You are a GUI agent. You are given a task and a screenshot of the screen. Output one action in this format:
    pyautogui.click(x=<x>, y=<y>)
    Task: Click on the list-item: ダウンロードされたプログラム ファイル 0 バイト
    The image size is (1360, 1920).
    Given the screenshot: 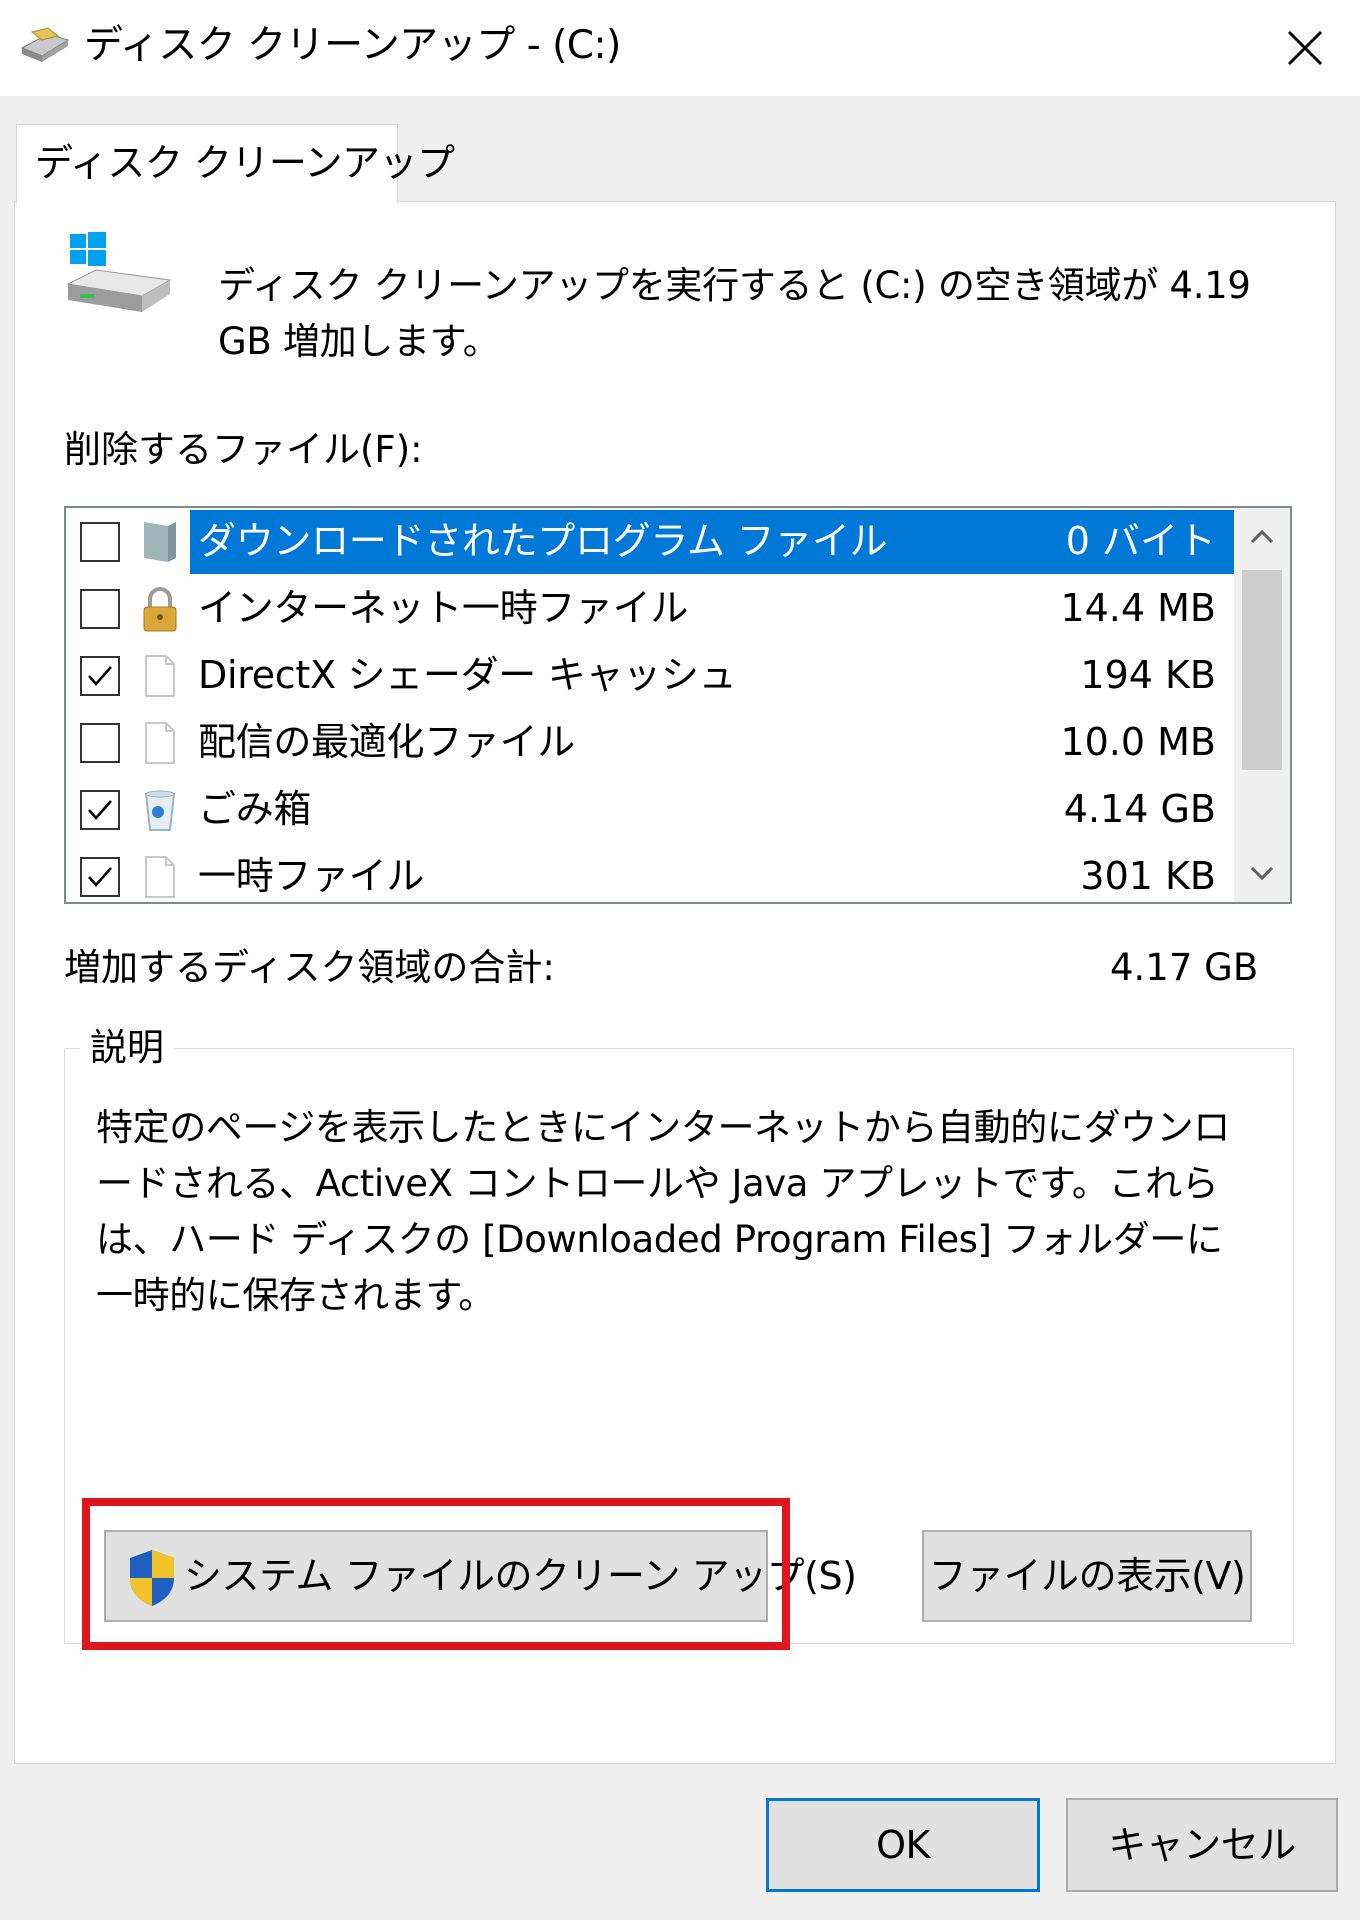 What is the action you would take?
    pyautogui.click(x=651, y=541)
    